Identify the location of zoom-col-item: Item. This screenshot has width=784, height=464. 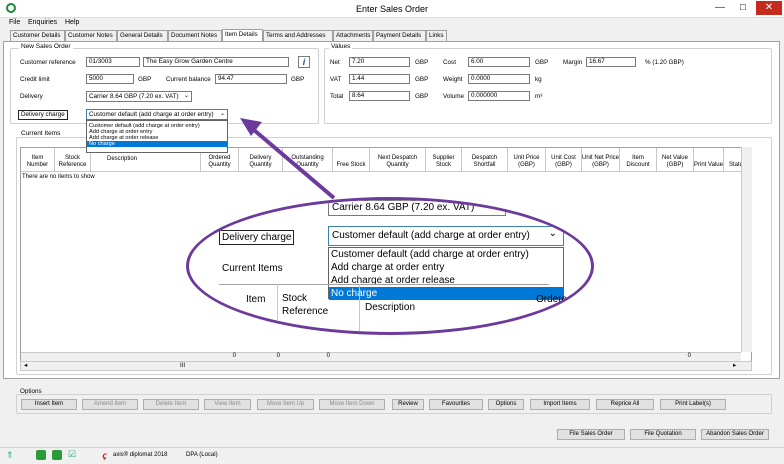
(256, 299).